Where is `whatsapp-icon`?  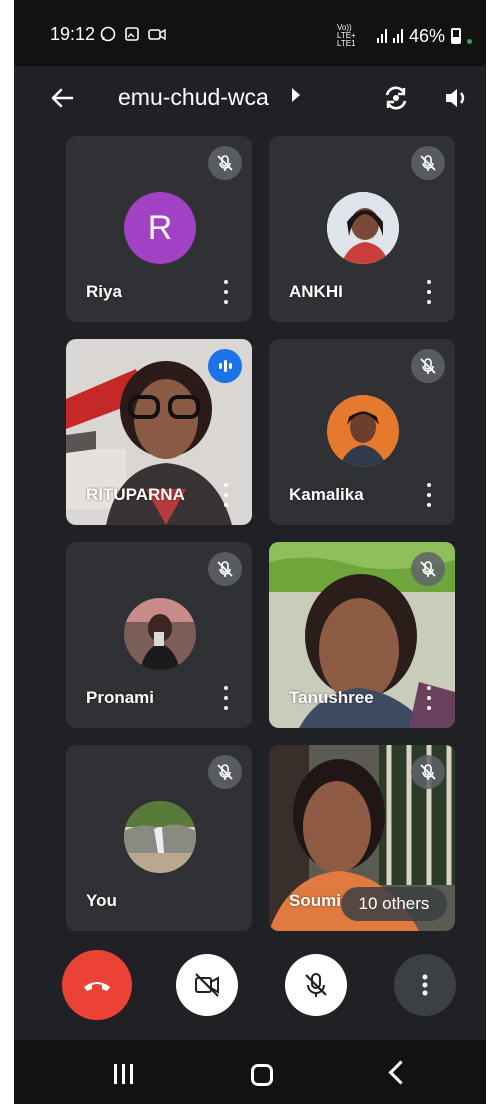
whatsapp-icon is located at coordinates (108, 34).